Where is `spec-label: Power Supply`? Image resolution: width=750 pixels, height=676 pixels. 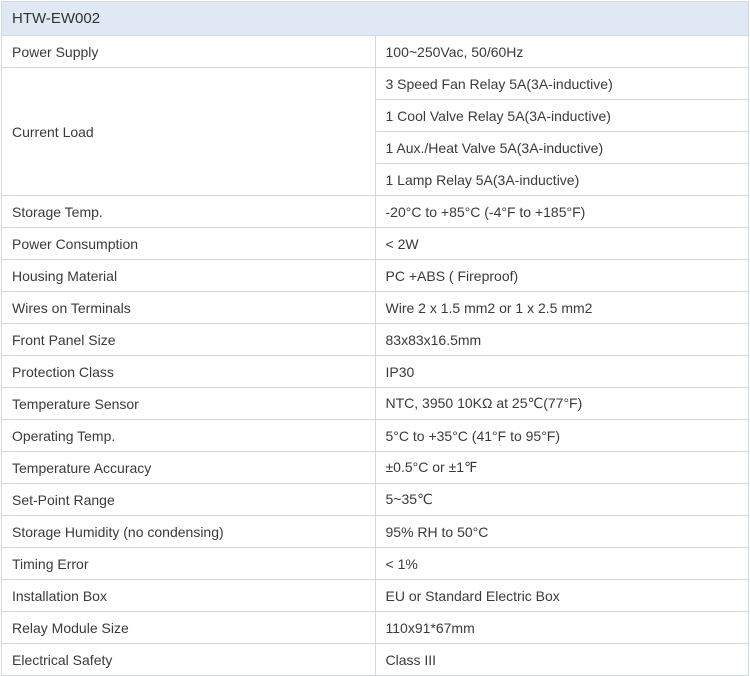 spec-label: Power Supply is located at coordinates (188, 51).